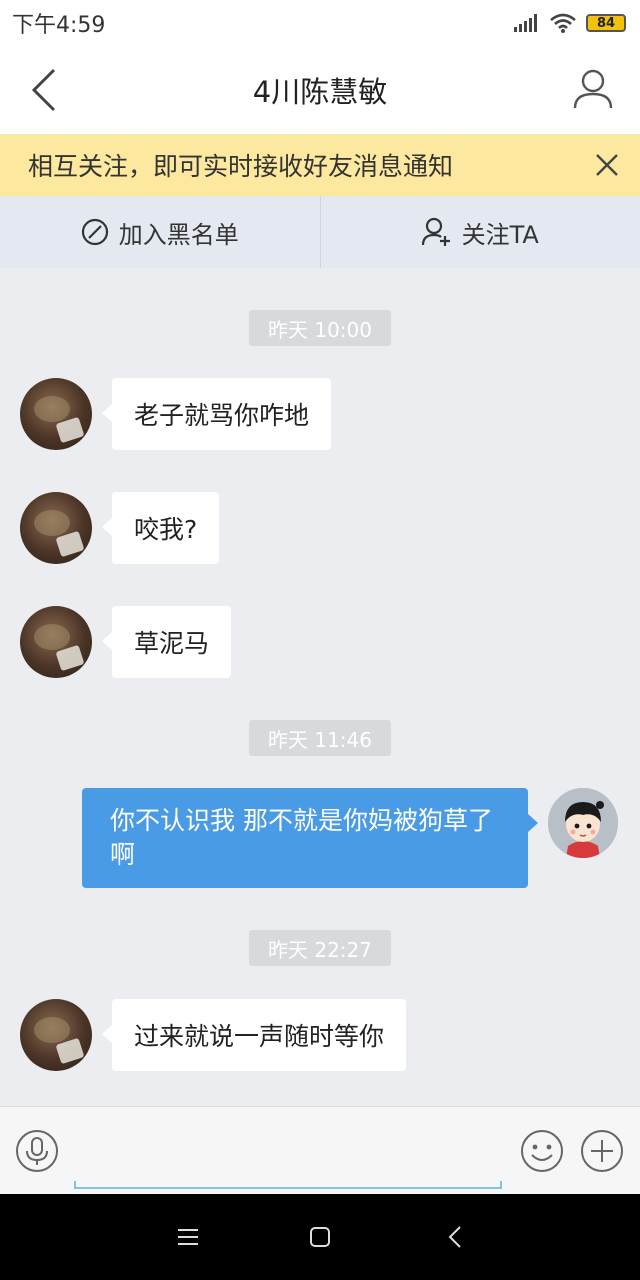 This screenshot has width=640, height=1280. Describe the element at coordinates (254, 1035) in the screenshot. I see `message-bubble: 过来就说一声随时等你` at that location.